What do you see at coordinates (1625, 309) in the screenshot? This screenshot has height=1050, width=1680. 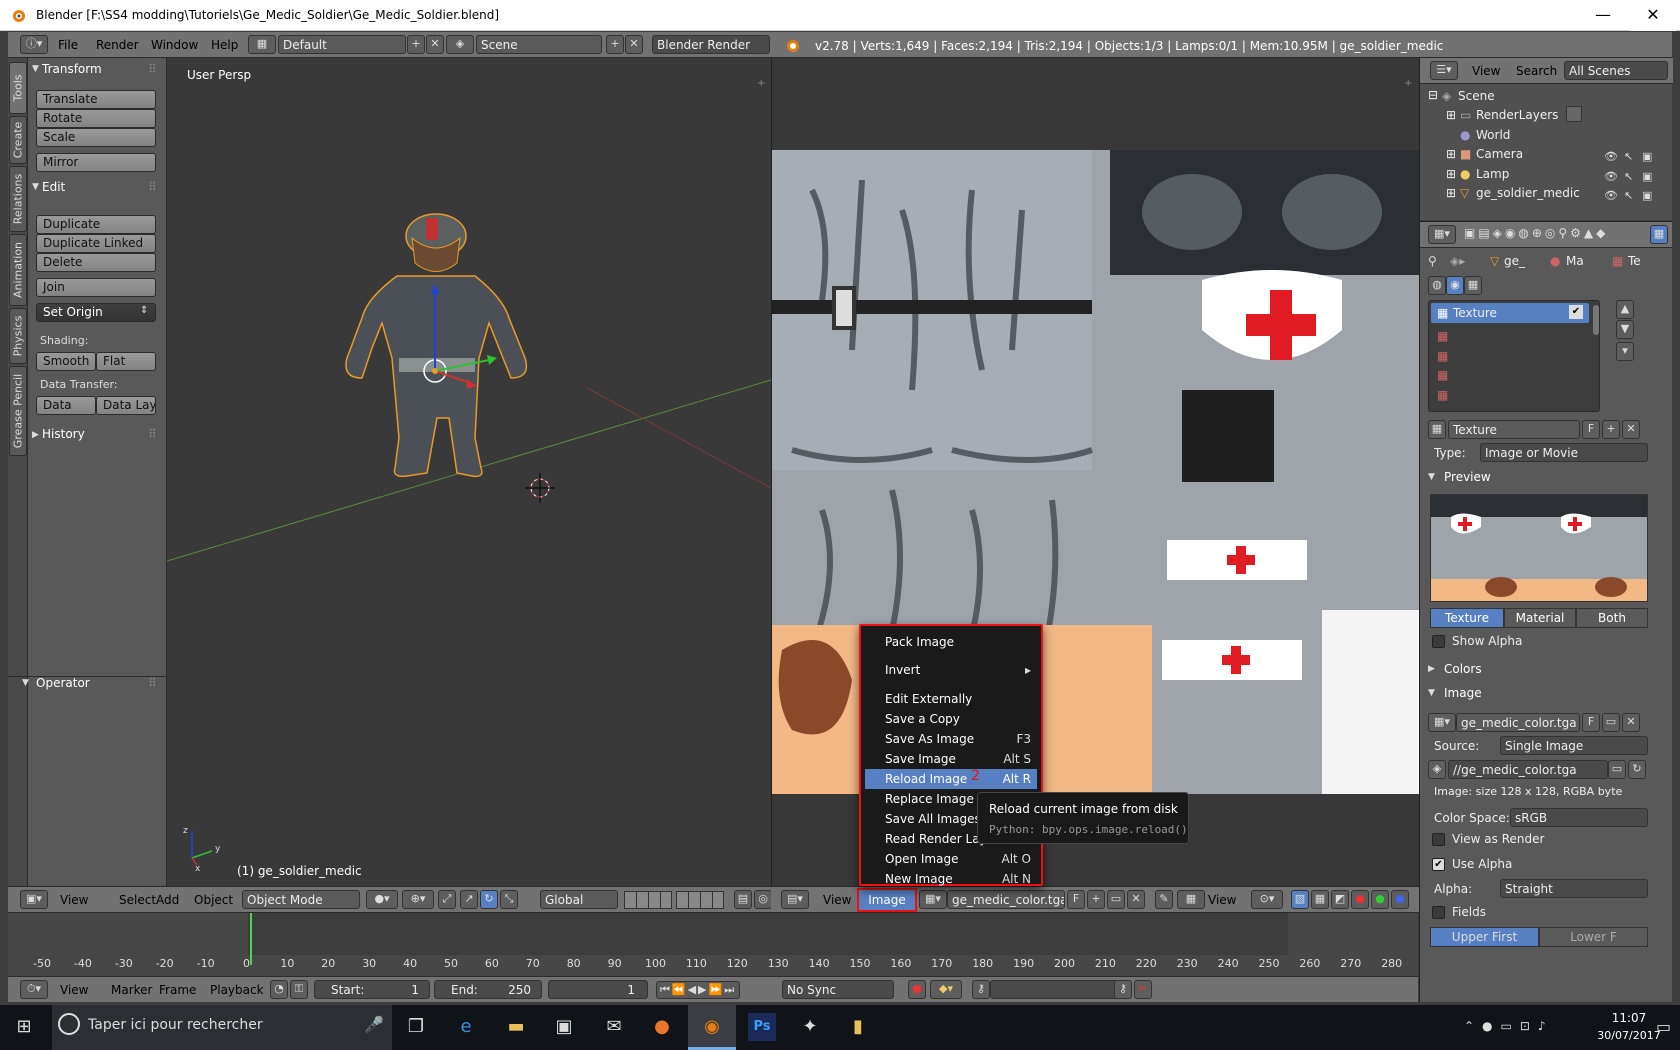 I see `move-slot-up-icon: ▲` at bounding box center [1625, 309].